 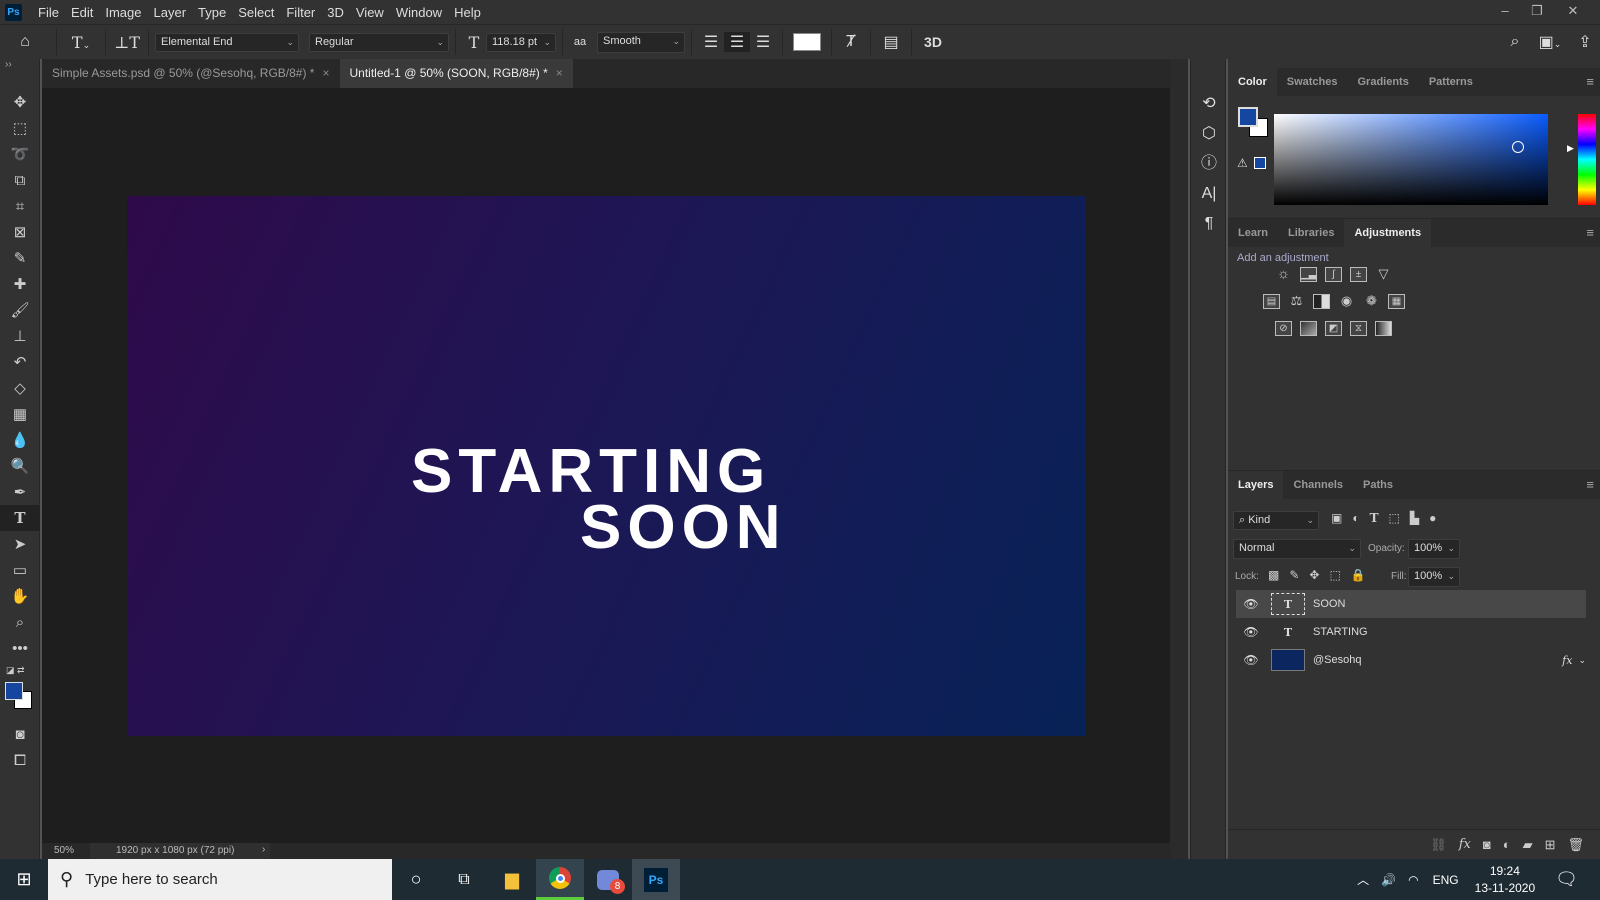 What do you see at coordinates (20, 388) in the screenshot?
I see `eraser-tool-icon: ◇` at bounding box center [20, 388].